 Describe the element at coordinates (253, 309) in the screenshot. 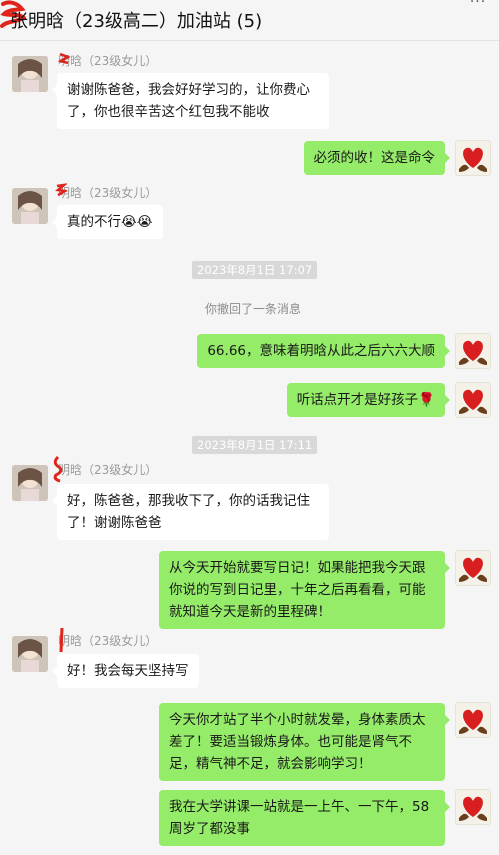

I see `system-notice: 你撤回了一条消息` at that location.